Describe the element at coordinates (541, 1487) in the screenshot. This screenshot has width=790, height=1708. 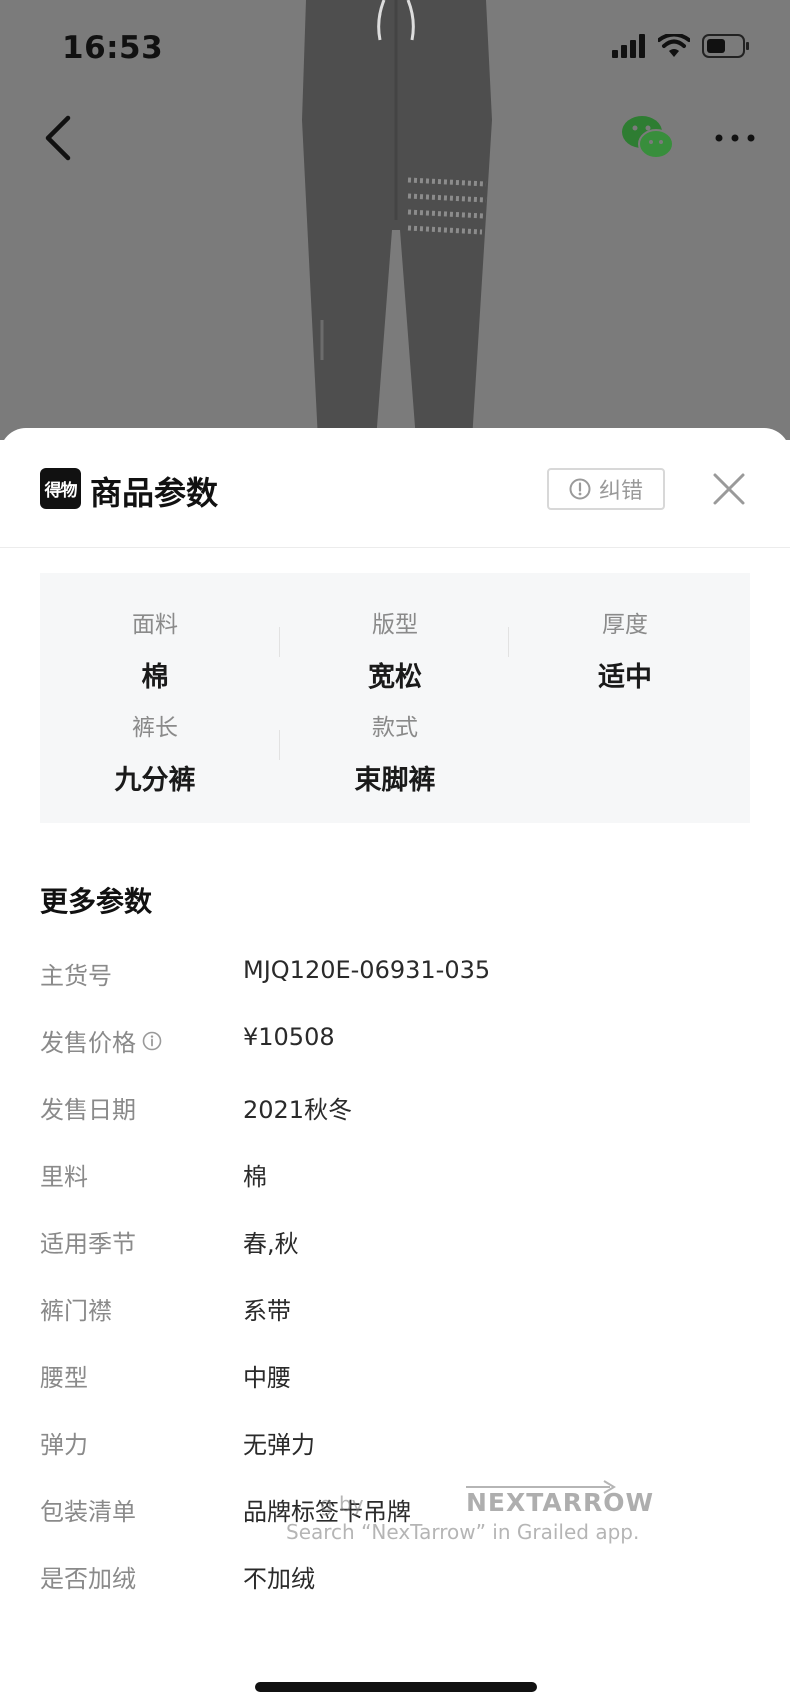
I see `watermark-arrow-icon` at that location.